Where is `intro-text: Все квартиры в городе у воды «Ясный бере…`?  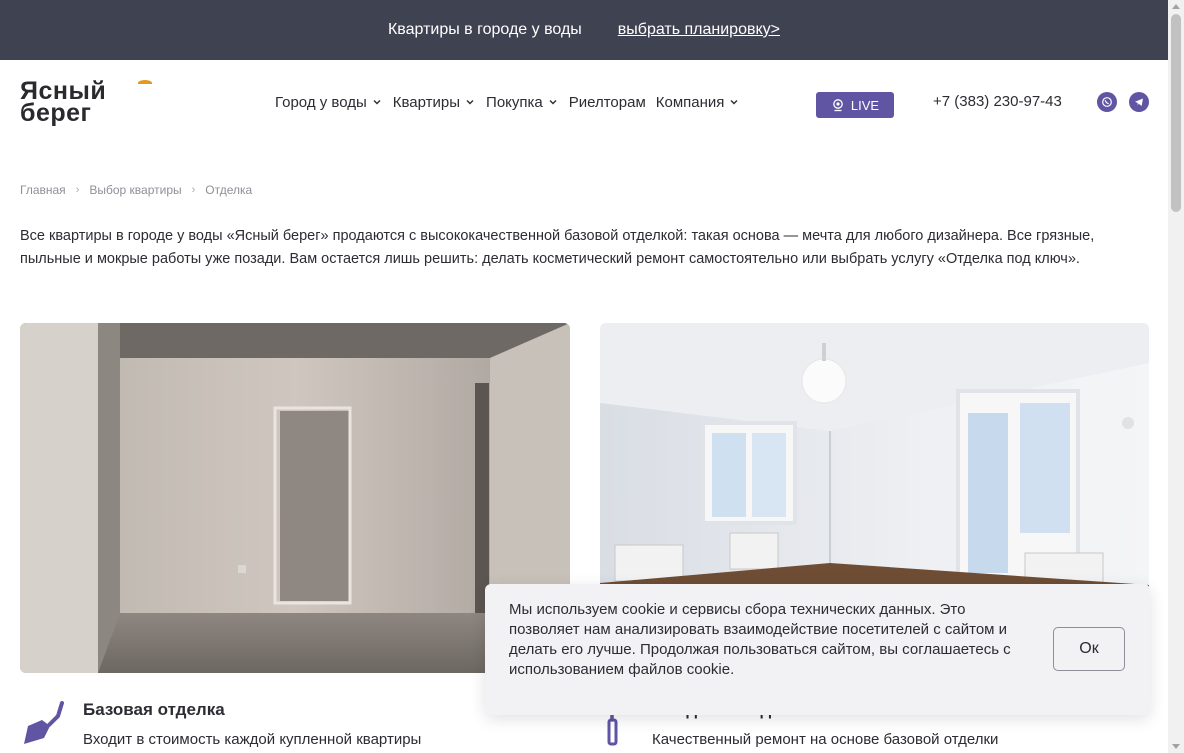
intro-text: Все квартиры в городе у воды «Ясный бере… is located at coordinates (557, 247).